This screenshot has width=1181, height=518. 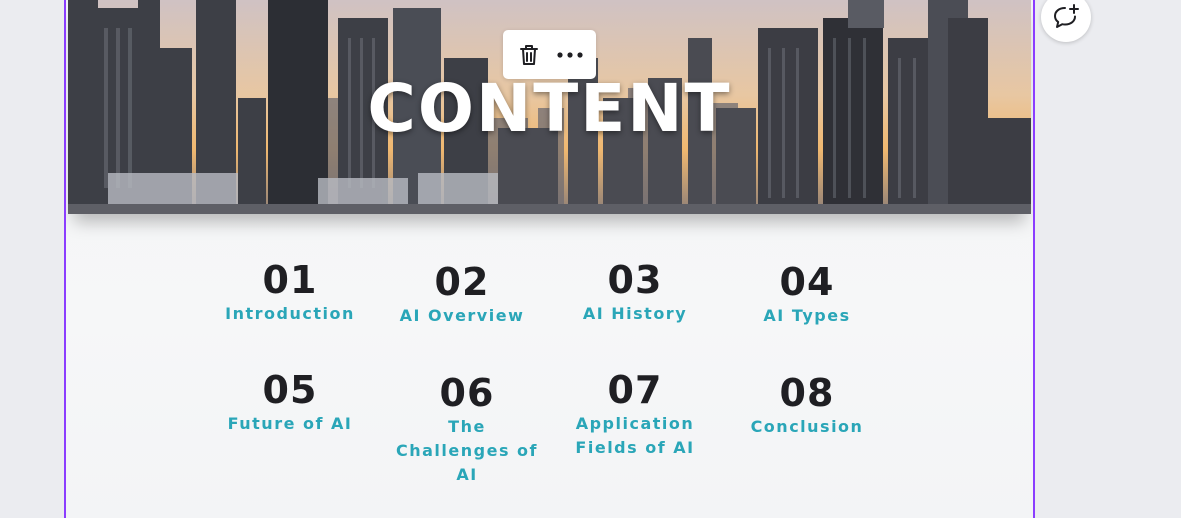 What do you see at coordinates (635, 313) in the screenshot?
I see `toc-label: AI History` at bounding box center [635, 313].